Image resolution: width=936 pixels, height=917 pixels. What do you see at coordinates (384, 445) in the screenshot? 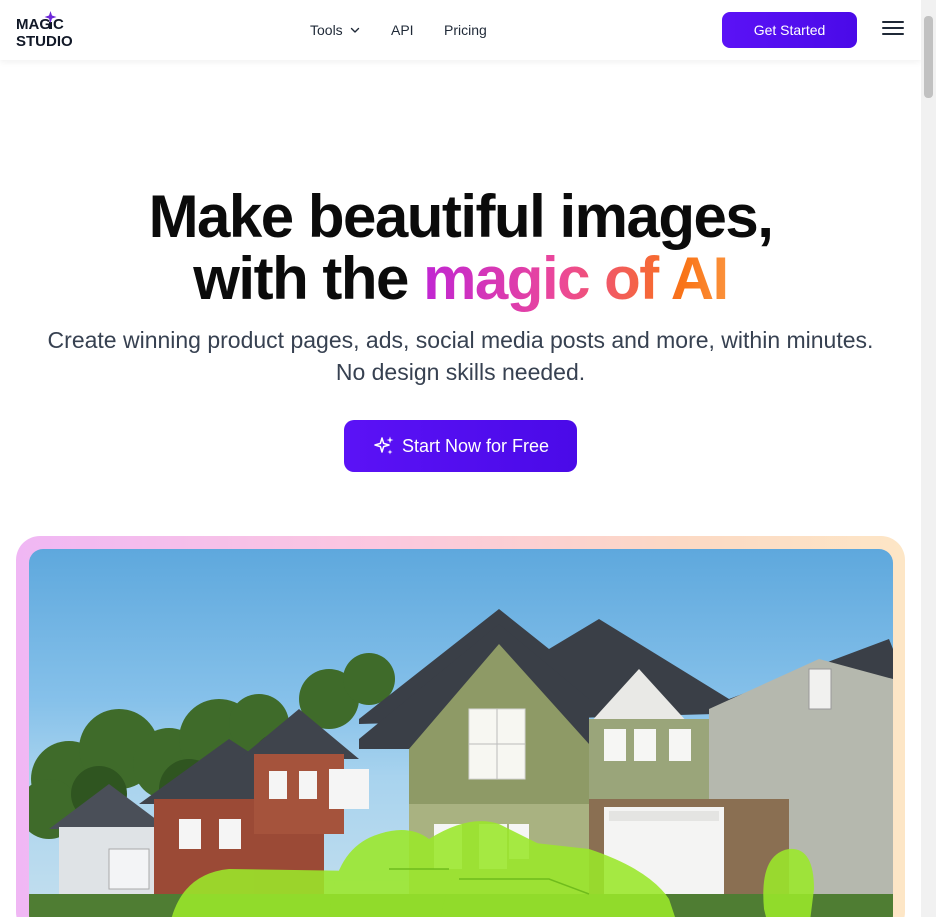
I see `sparkles-icon` at bounding box center [384, 445].